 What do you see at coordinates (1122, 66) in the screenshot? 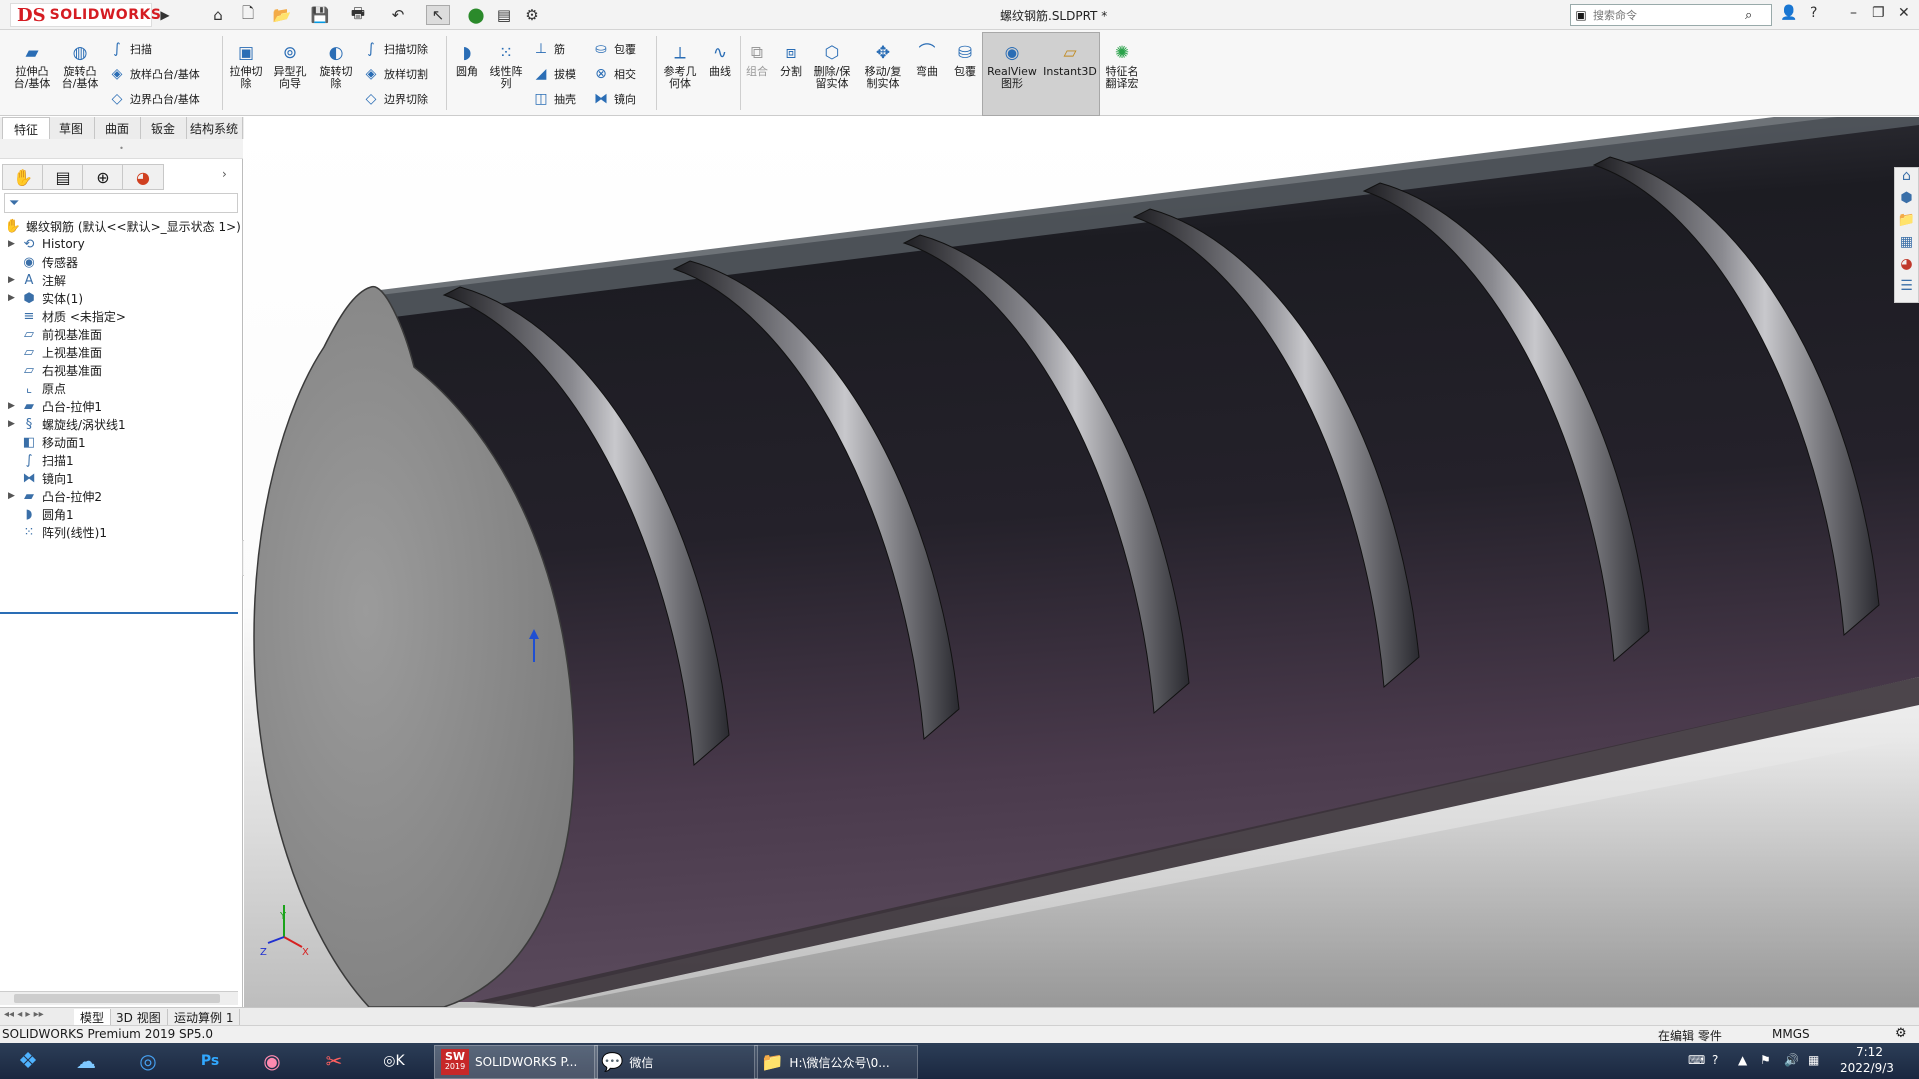
I see `feature-translate-macro-button: ✺ 特征名 翻译宏` at bounding box center [1122, 66].